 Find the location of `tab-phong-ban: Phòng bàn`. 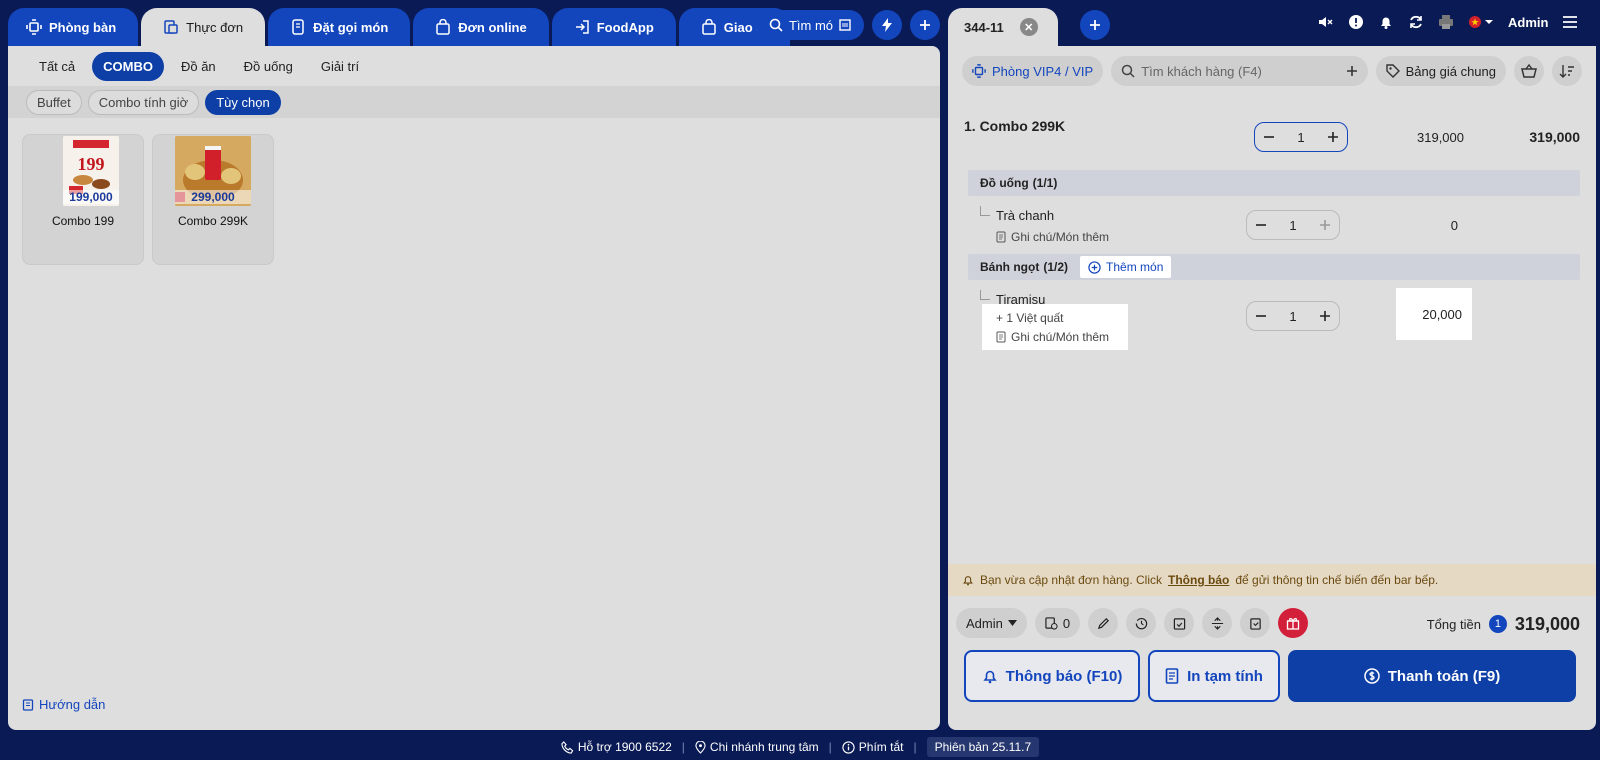

tab-phong-ban: Phòng bàn is located at coordinates (73, 27).